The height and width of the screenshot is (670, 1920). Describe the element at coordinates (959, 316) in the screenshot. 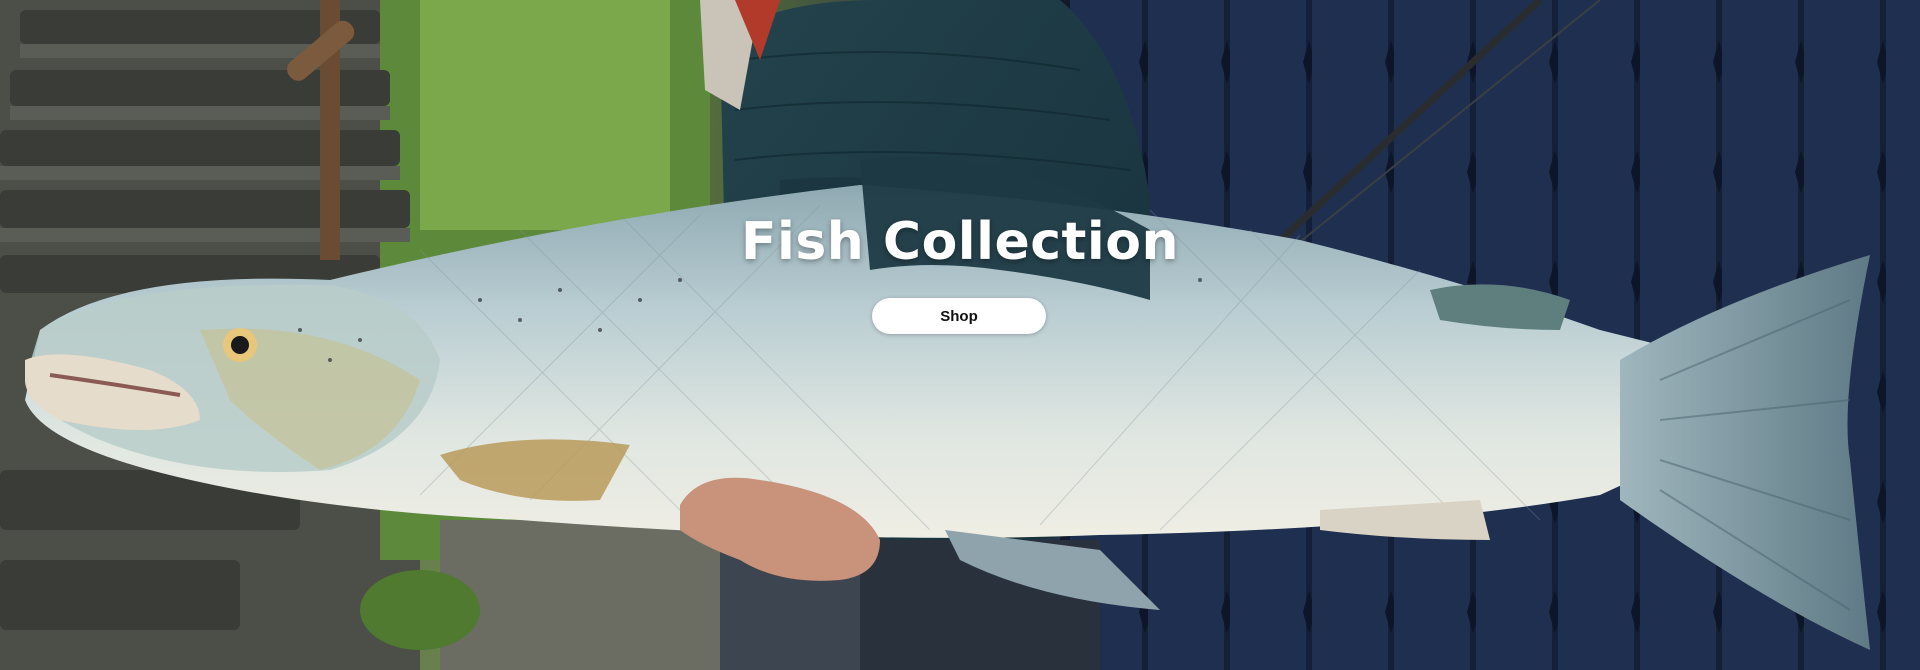

I see `shop-button: Shop` at that location.